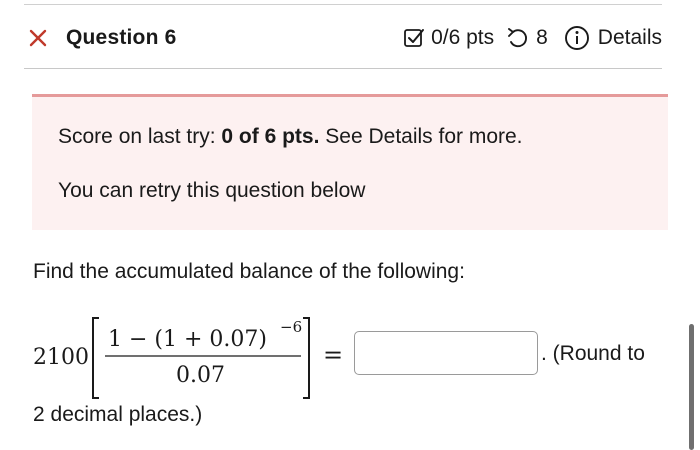 This screenshot has height=450, width=700. I want to click on tries-remaining: 8, so click(542, 37).